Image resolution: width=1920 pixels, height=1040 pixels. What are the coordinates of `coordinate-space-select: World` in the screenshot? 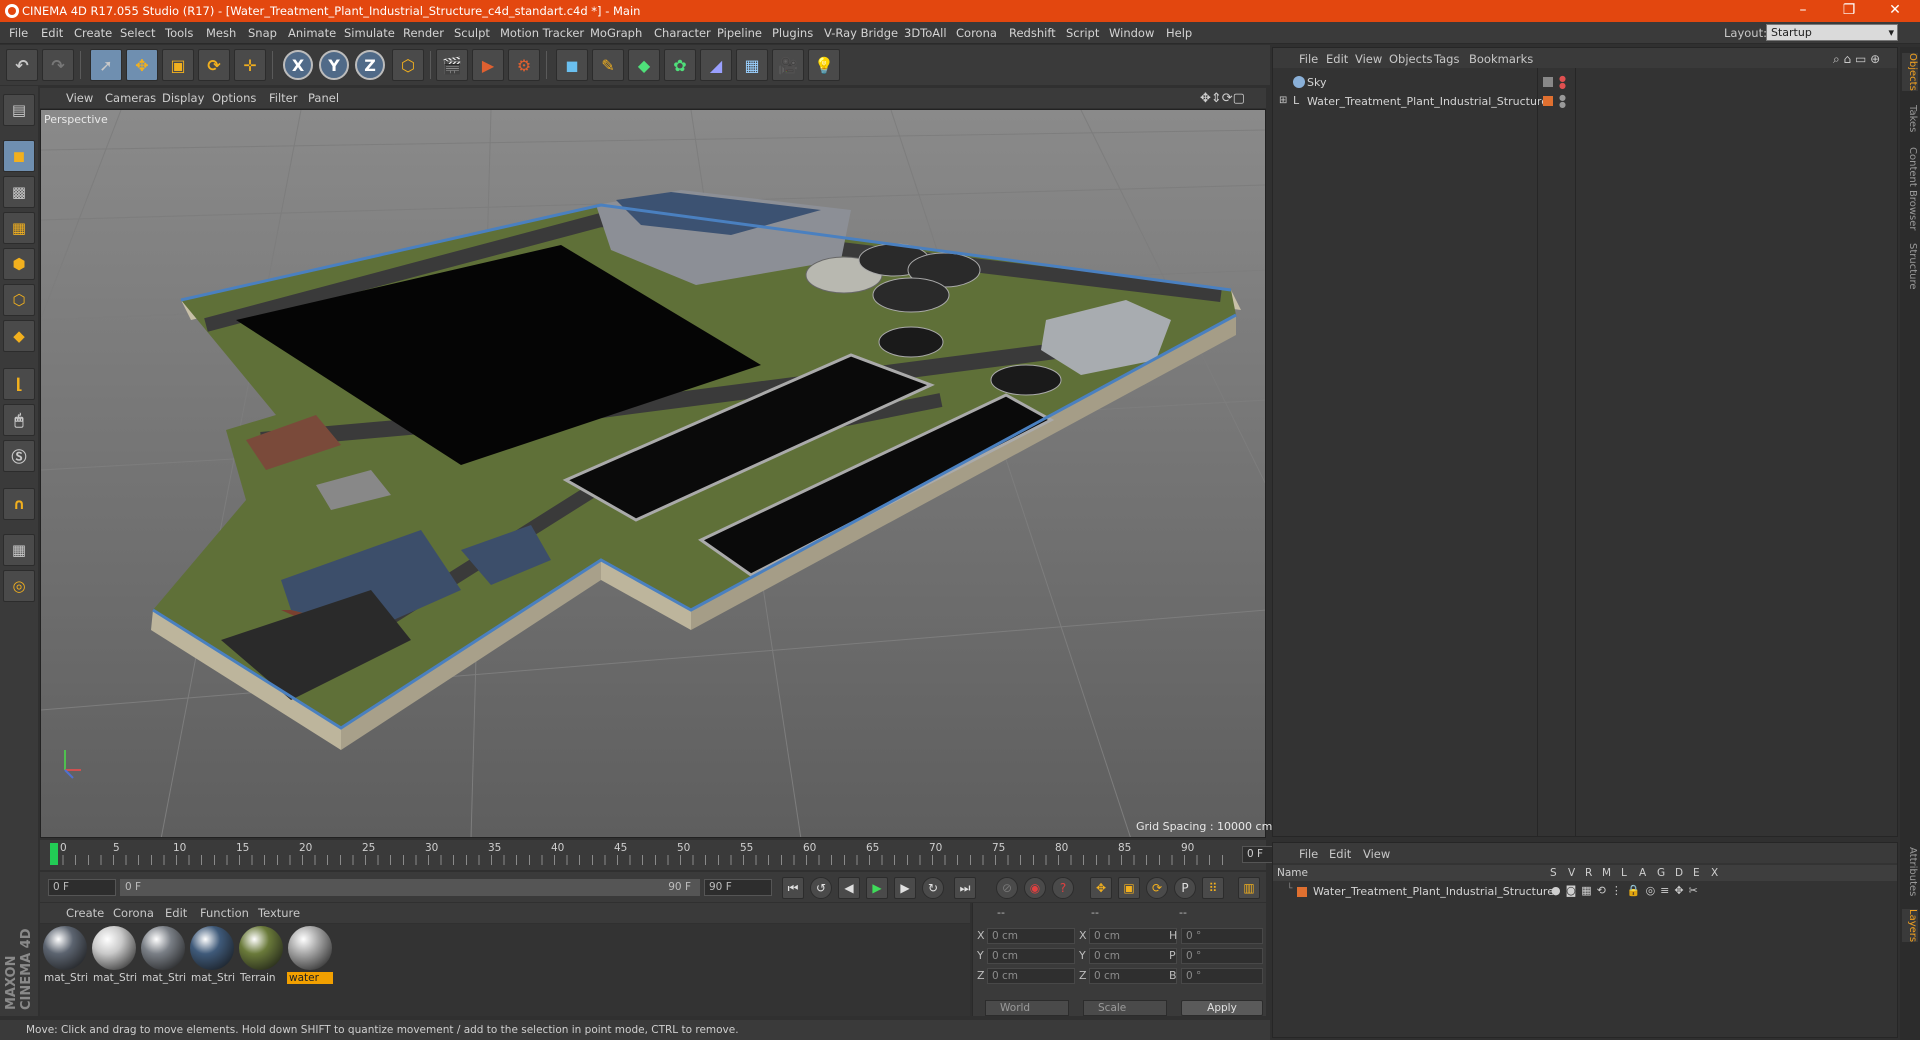 It's located at (1027, 1008).